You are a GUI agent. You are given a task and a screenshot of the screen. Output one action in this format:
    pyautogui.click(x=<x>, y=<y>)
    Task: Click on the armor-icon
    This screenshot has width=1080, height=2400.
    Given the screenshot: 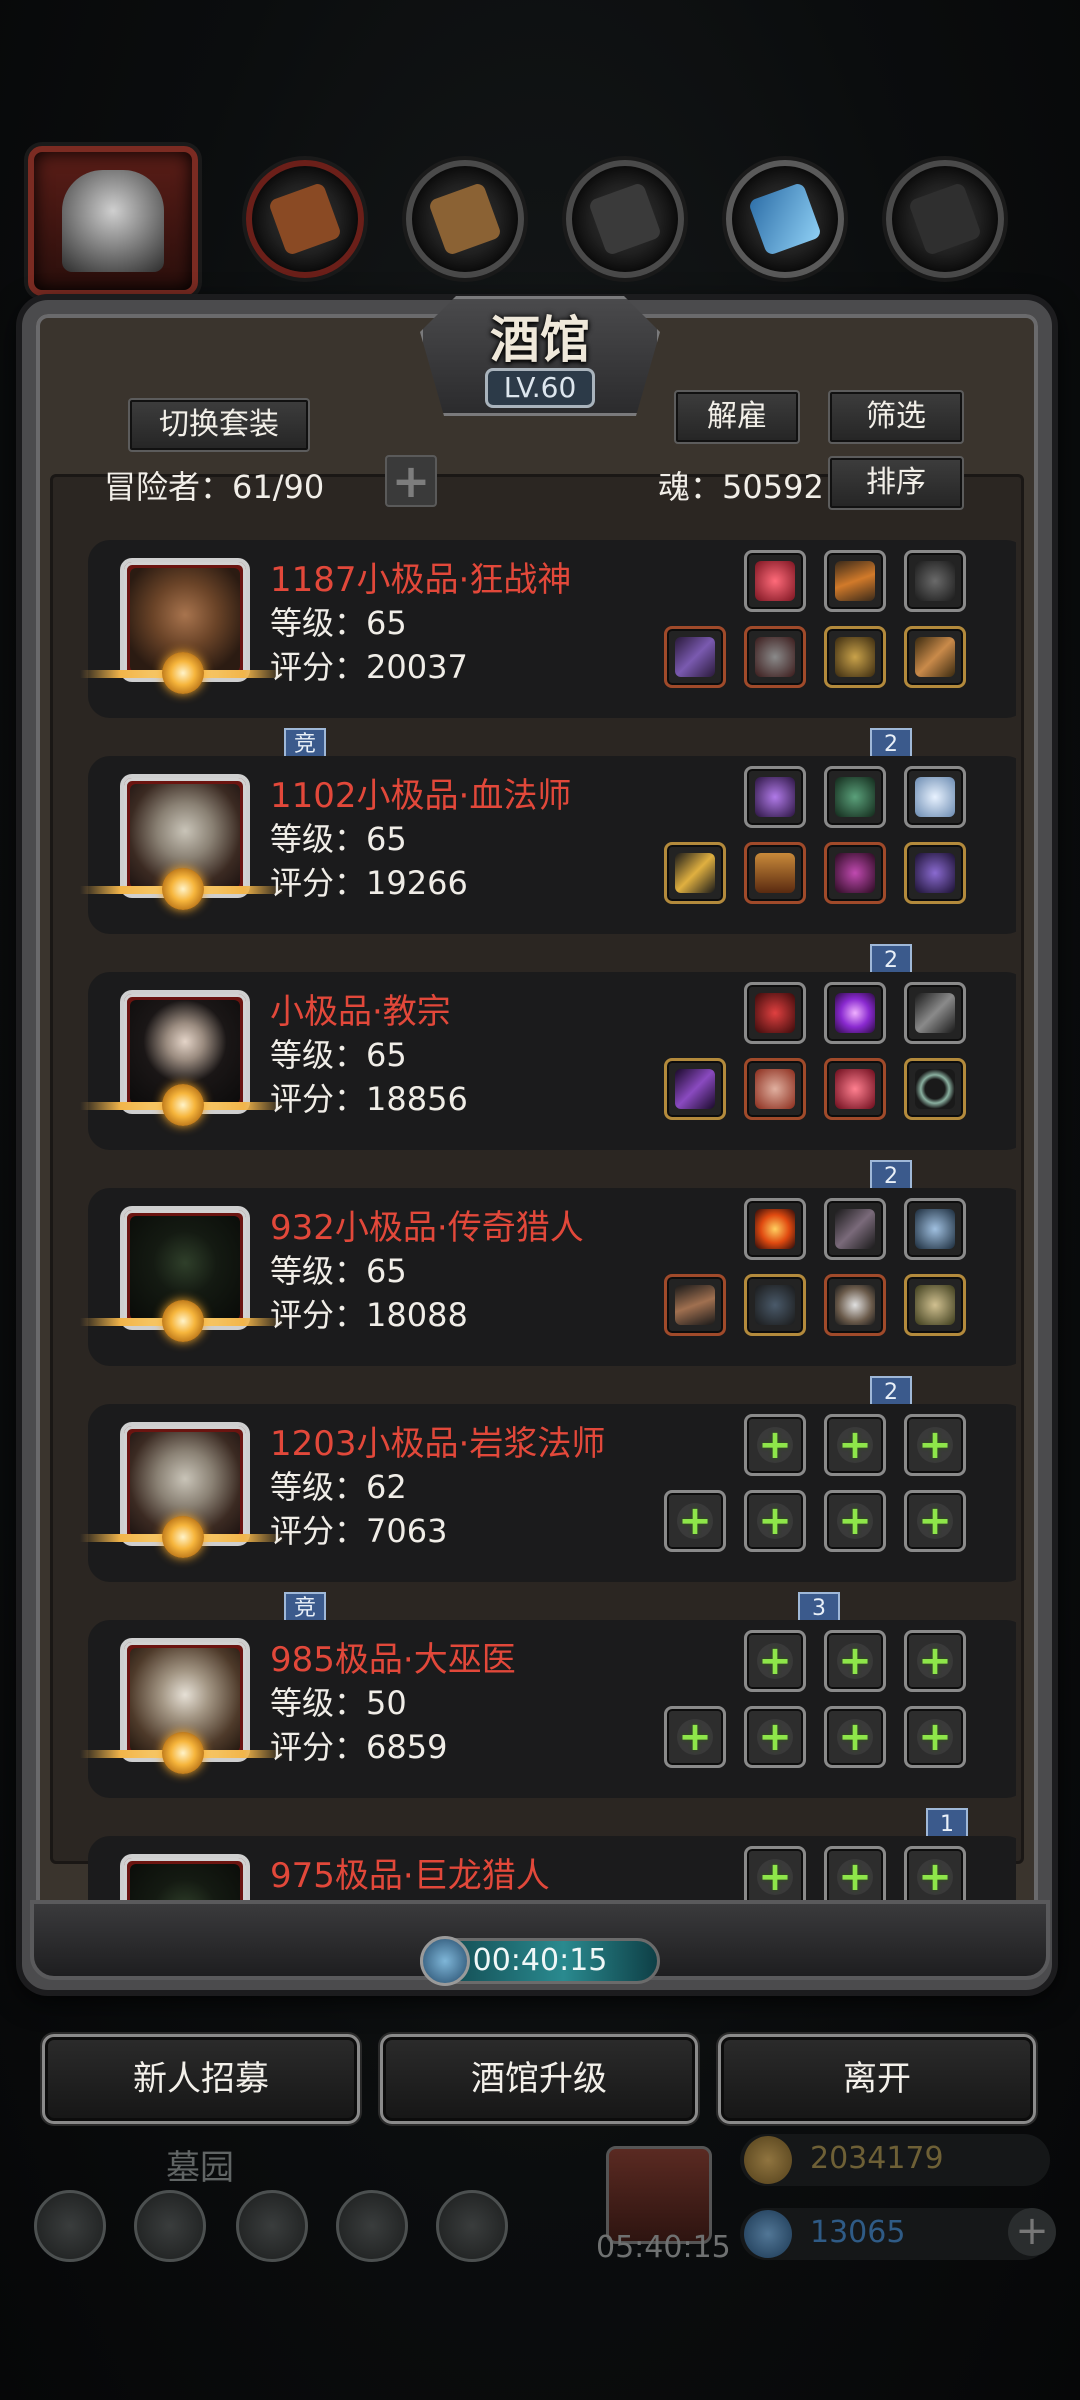 What is the action you would take?
    pyautogui.click(x=775, y=657)
    